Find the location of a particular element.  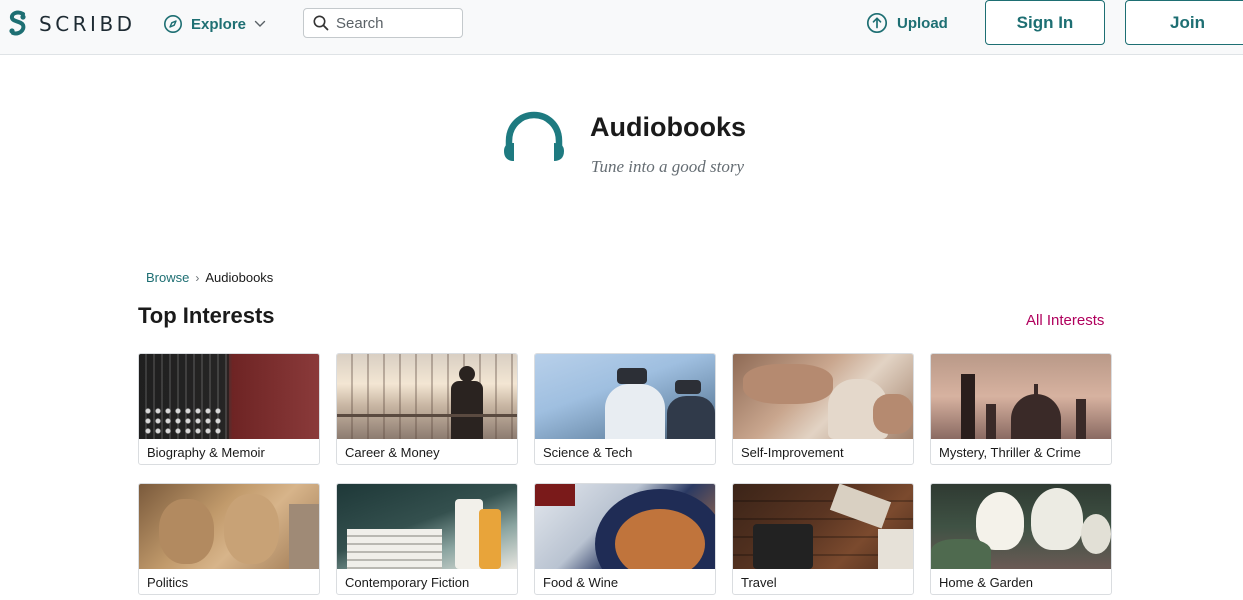

page-title: Audiobooks is located at coordinates (668, 127).